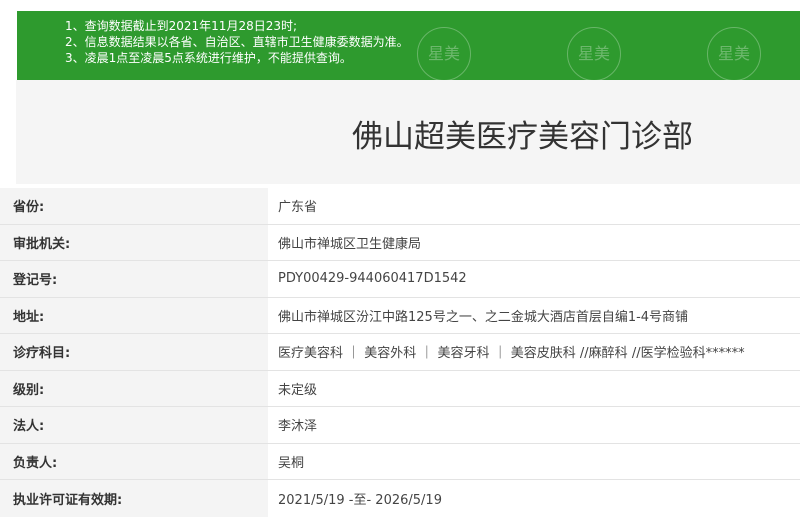  What do you see at coordinates (134, 242) in the screenshot?
I see `row-label: 审批机关:` at bounding box center [134, 242].